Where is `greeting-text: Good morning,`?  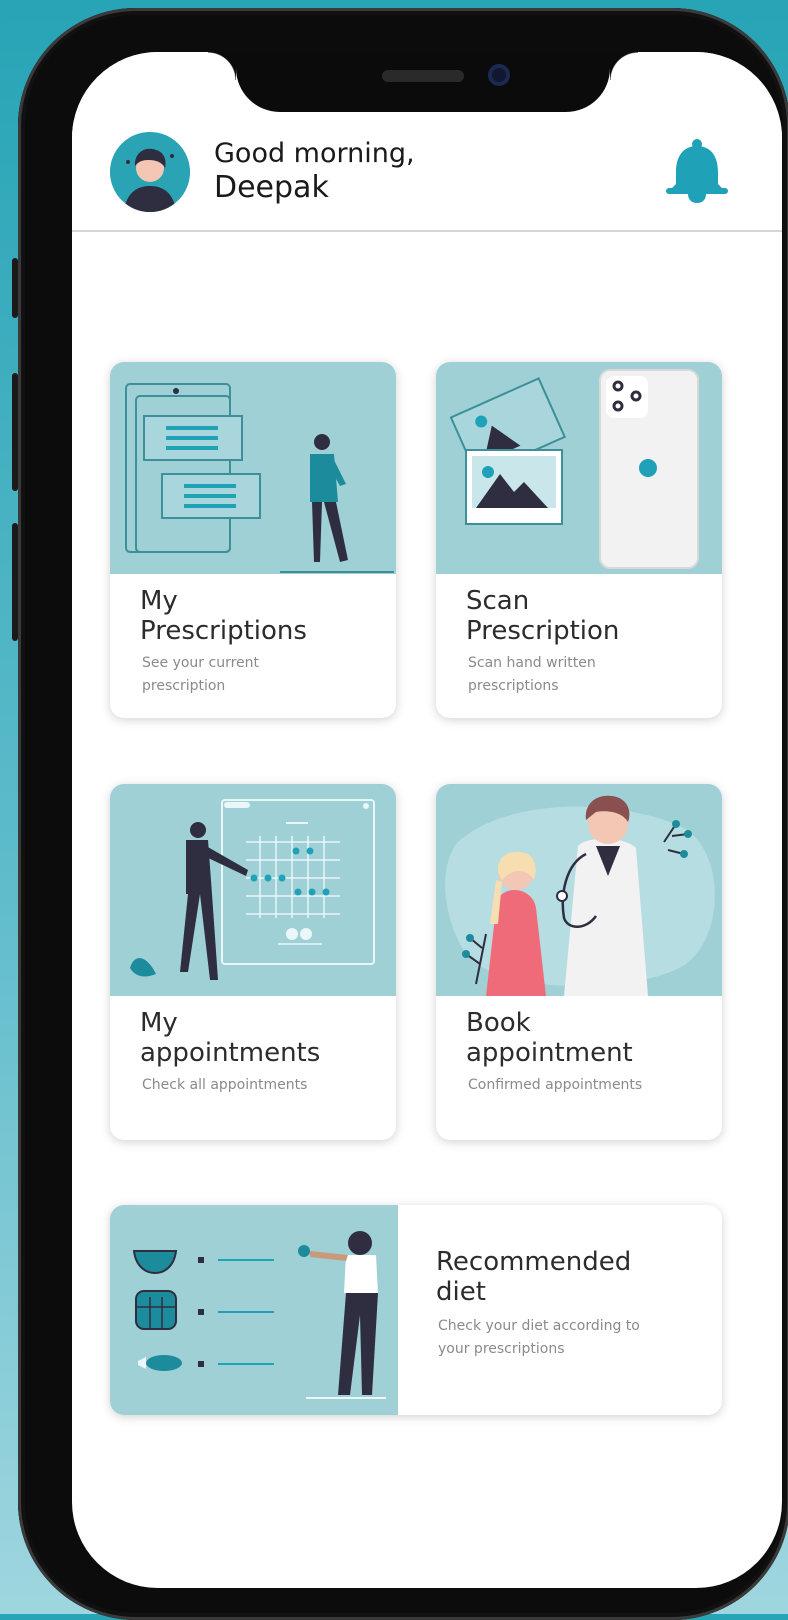
greeting-text: Good morning, is located at coordinates (314, 153).